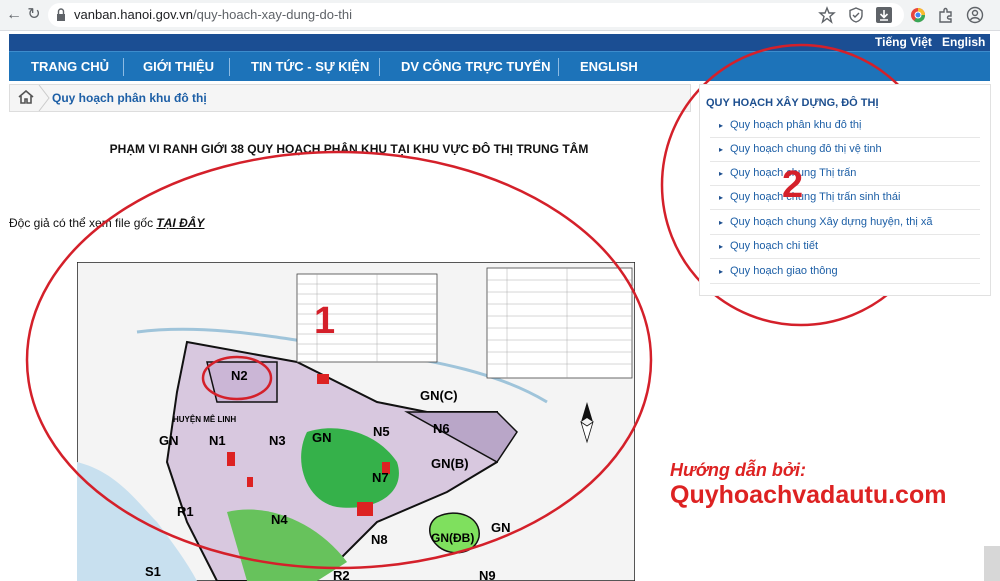 The width and height of the screenshot is (1000, 581). I want to click on color-extension-icon, so click(918, 15).